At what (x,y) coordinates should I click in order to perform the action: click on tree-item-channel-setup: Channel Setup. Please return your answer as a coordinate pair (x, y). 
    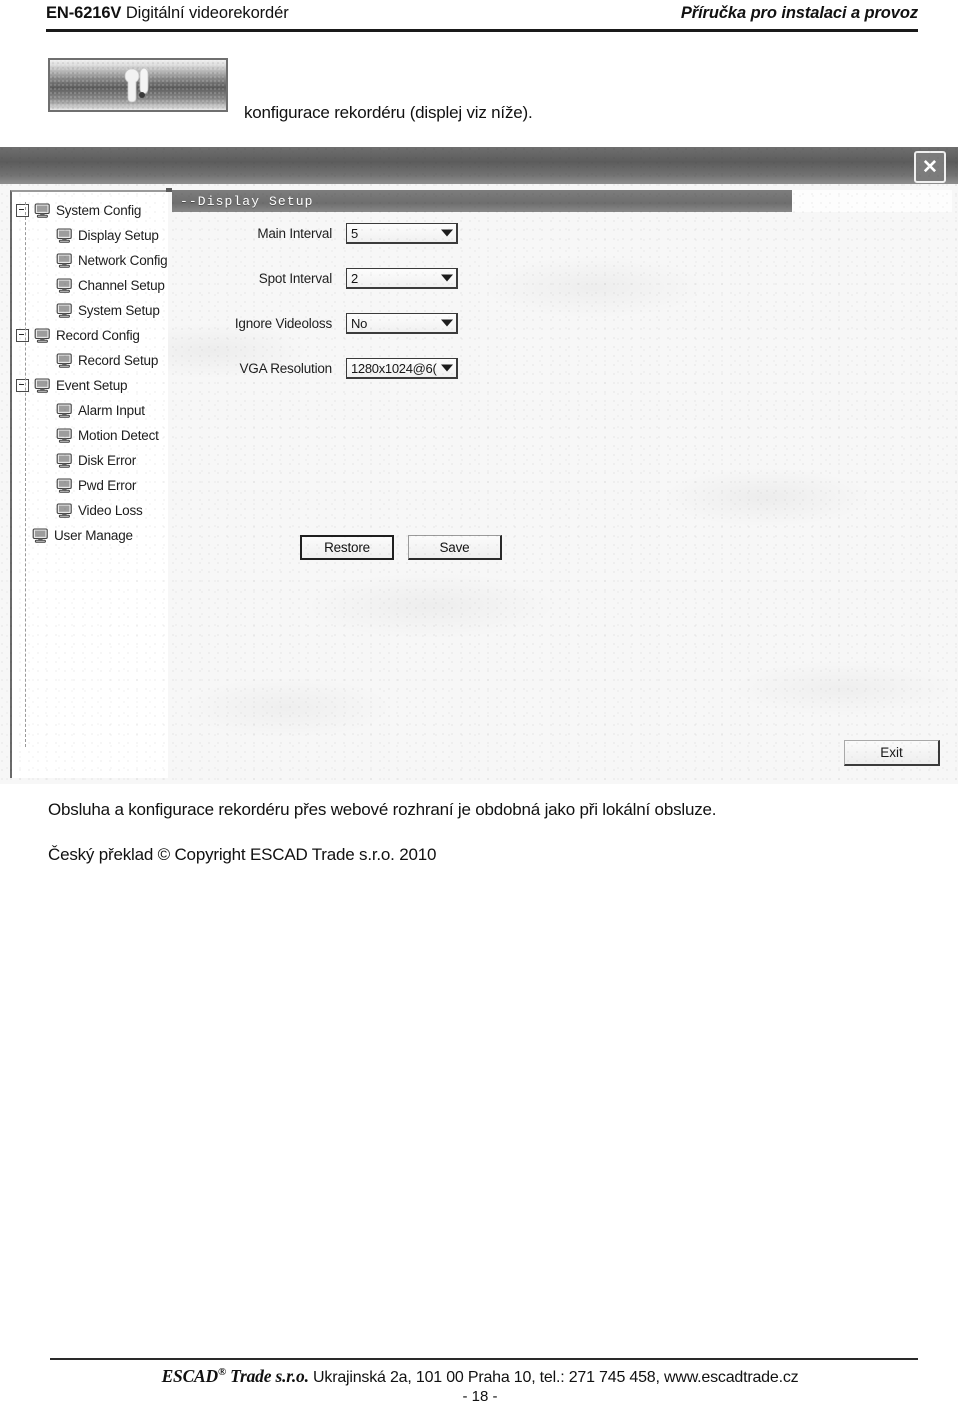
    Looking at the image, I should click on (90, 285).